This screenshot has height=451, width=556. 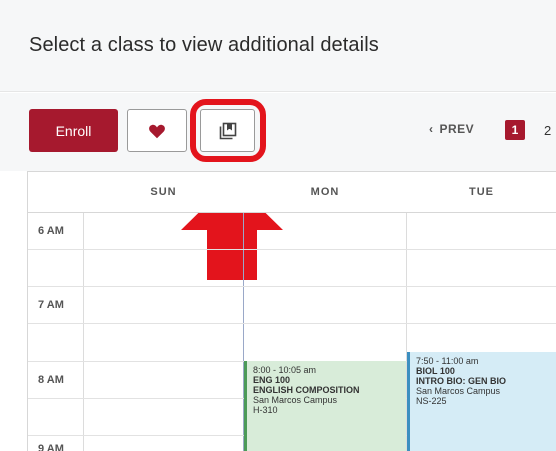 I want to click on event-name: INTRO BIO: GEN BIO, so click(x=461, y=381).